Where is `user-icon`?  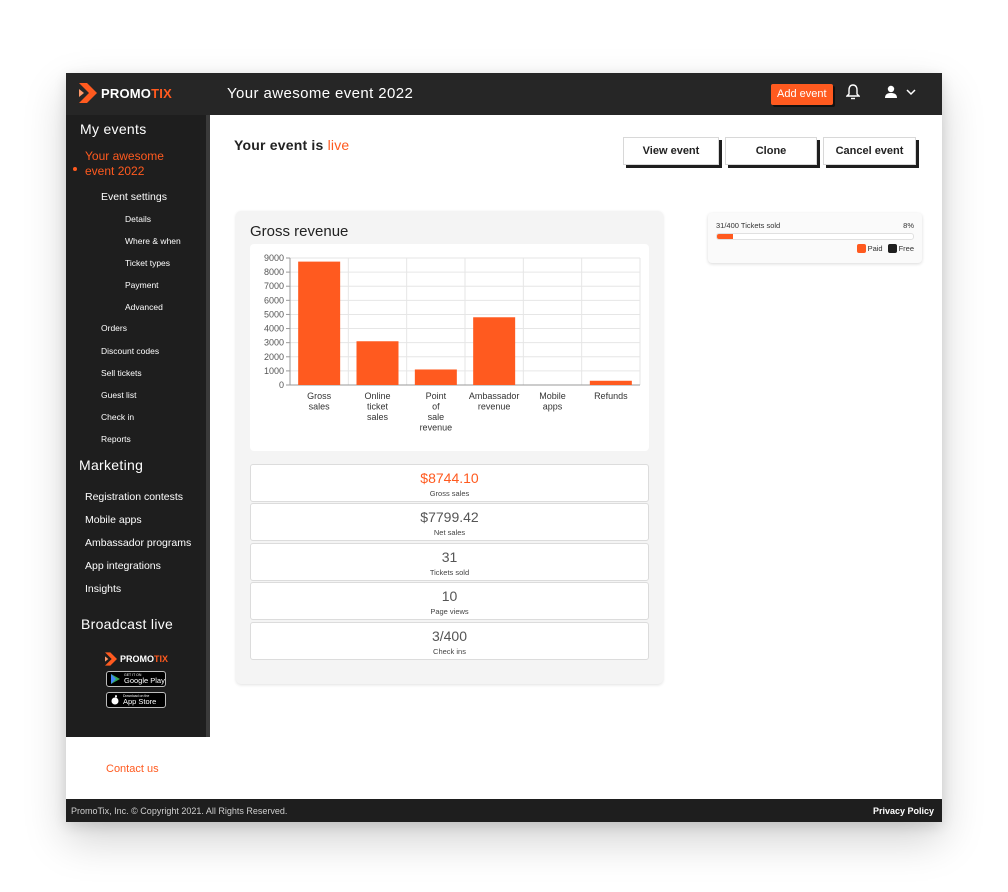 user-icon is located at coordinates (891, 91).